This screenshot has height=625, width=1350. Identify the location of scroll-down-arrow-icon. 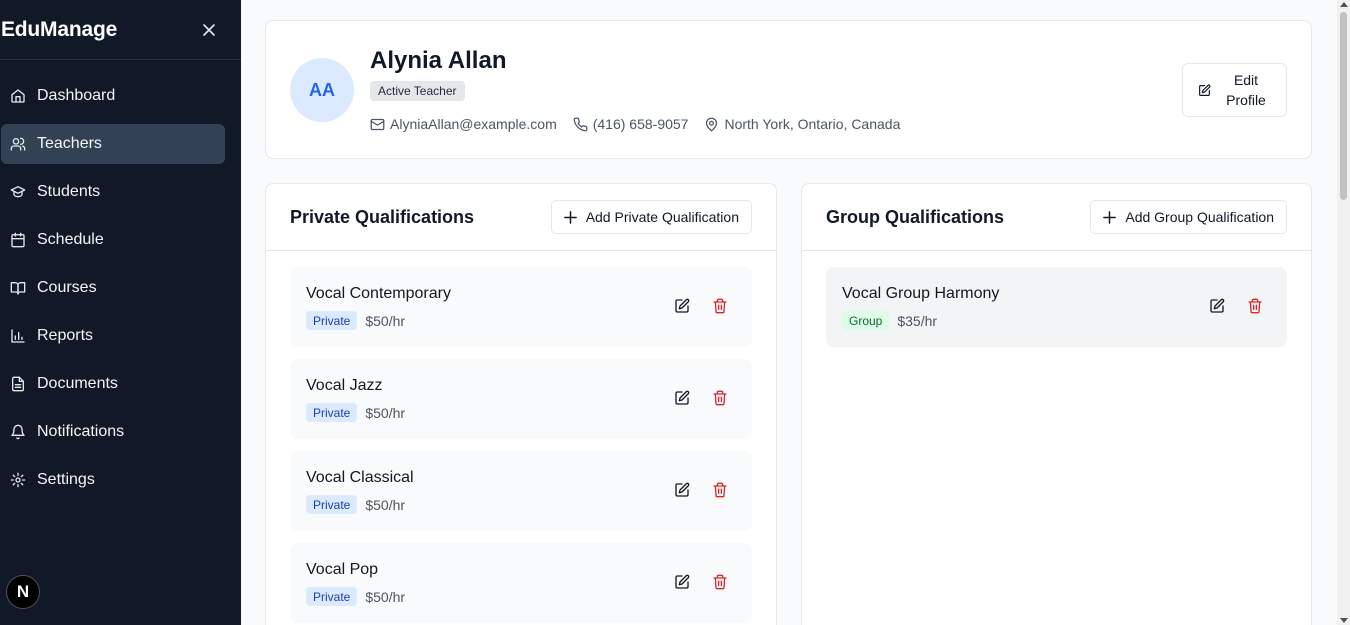
(1344, 620).